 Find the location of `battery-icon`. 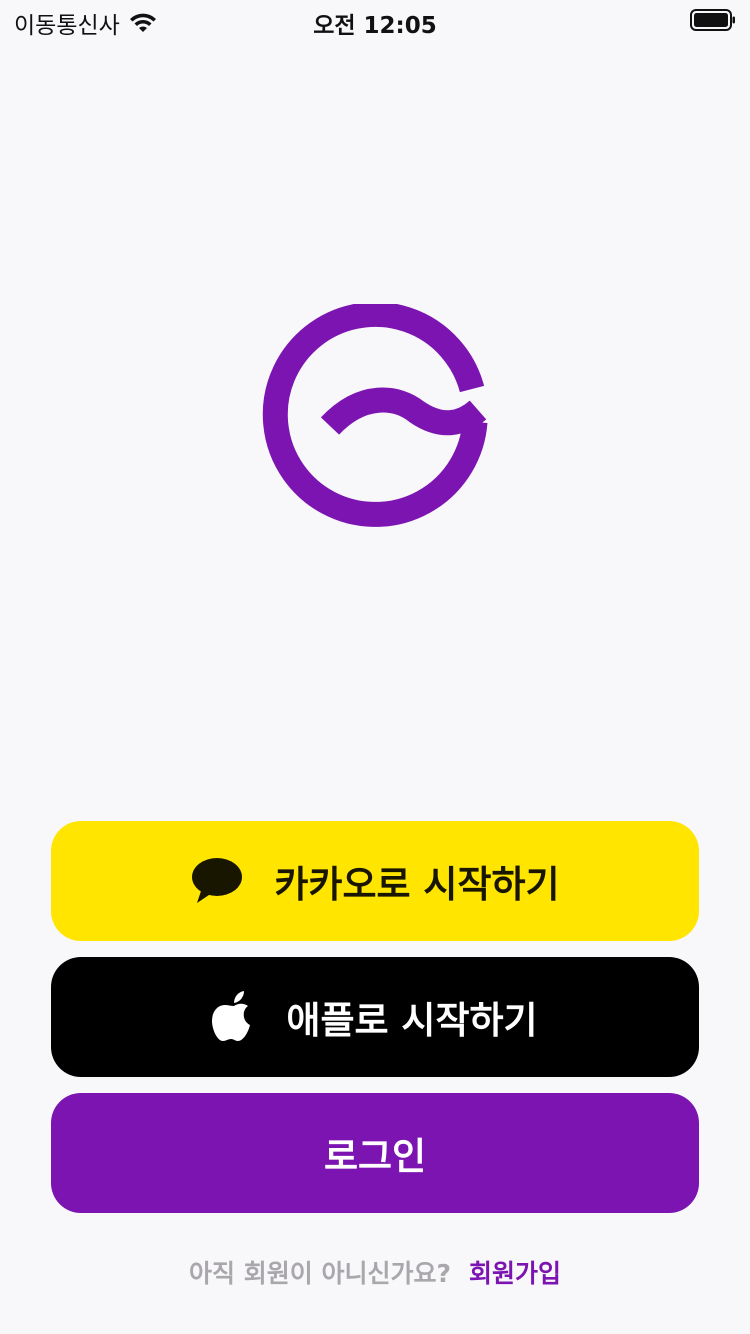

battery-icon is located at coordinates (713, 22).